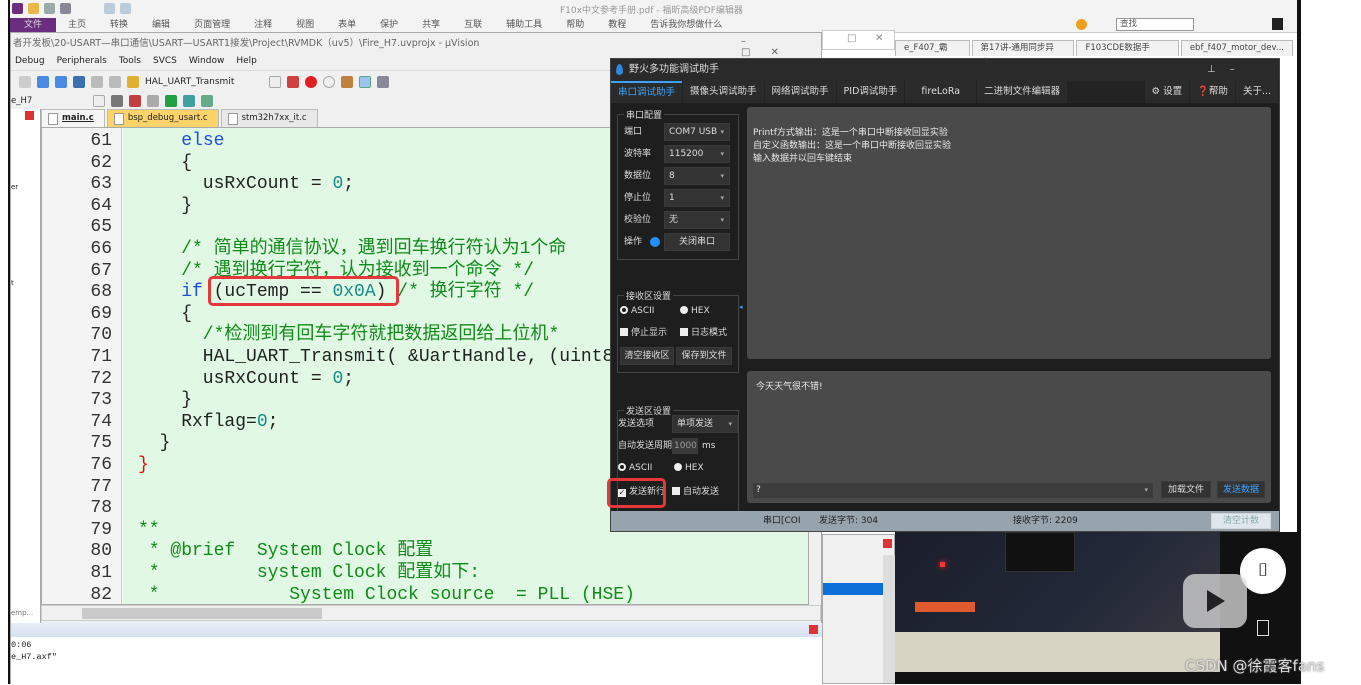  What do you see at coordinates (269, 118) in the screenshot?
I see `tab-stm32h7xx-it-c: stm32h7xx_it.c` at bounding box center [269, 118].